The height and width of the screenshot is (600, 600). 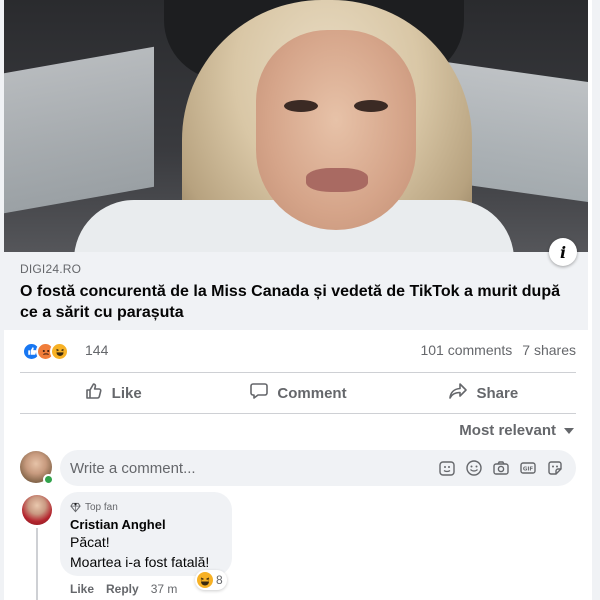 I want to click on commenter-avatar, so click(x=37, y=510).